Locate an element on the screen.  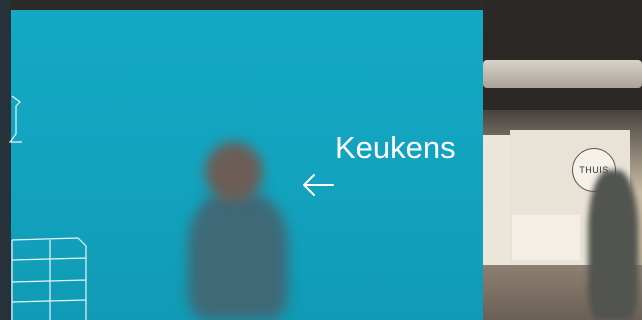
blurred-person-head is located at coordinates (234, 172).